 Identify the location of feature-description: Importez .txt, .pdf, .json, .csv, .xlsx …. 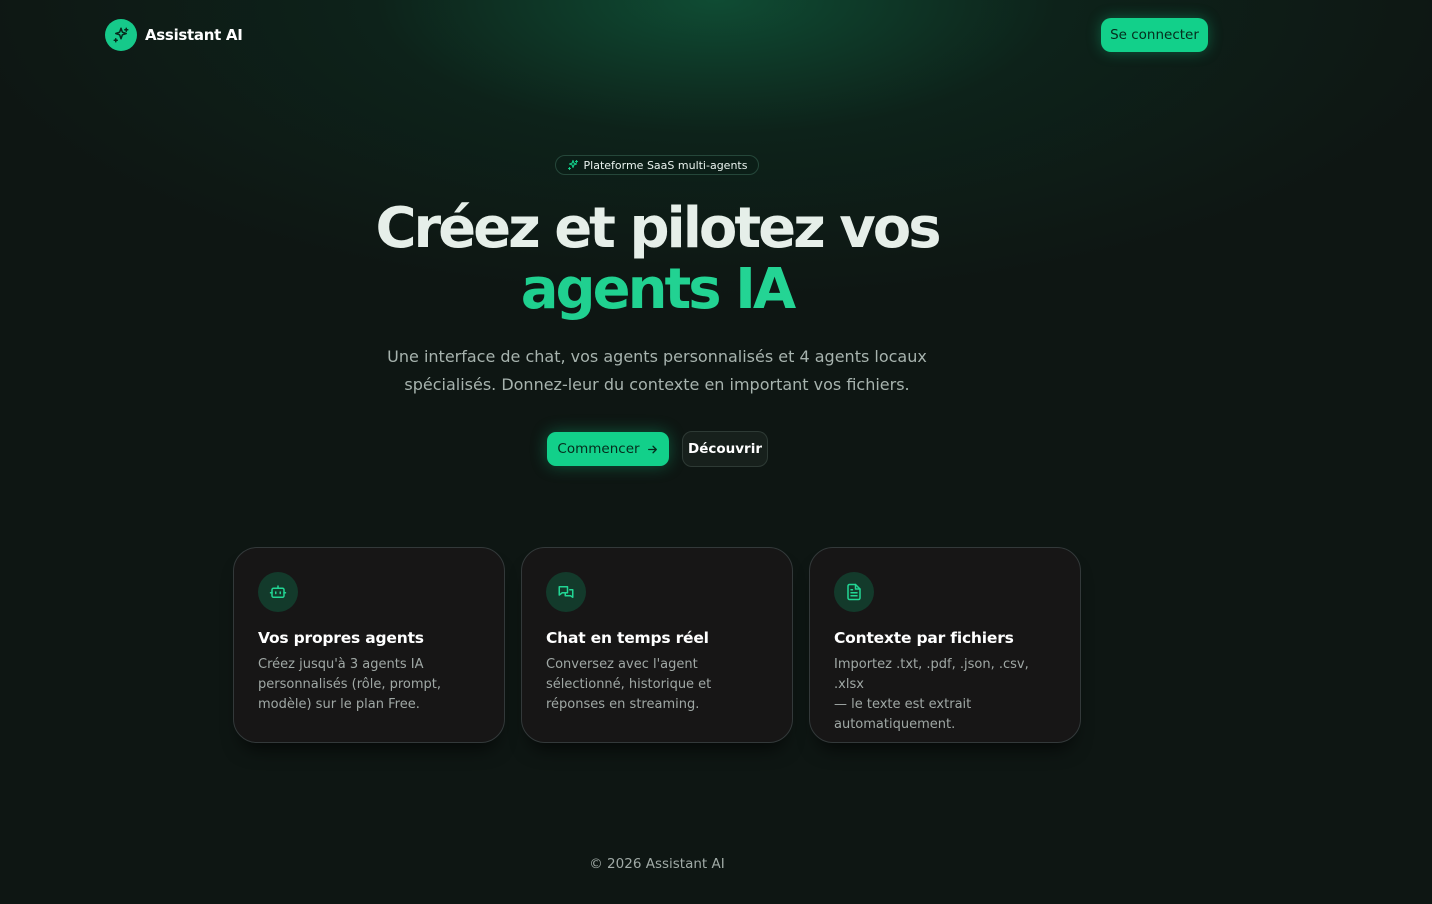
(945, 695).